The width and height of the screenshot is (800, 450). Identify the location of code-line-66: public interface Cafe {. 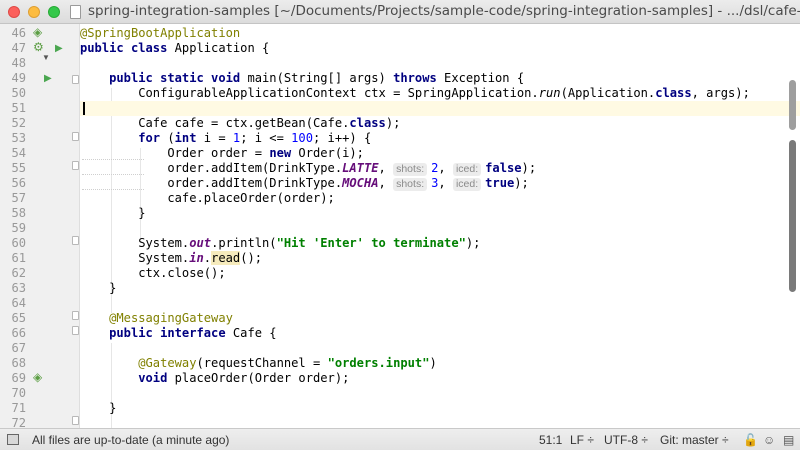
(440, 333).